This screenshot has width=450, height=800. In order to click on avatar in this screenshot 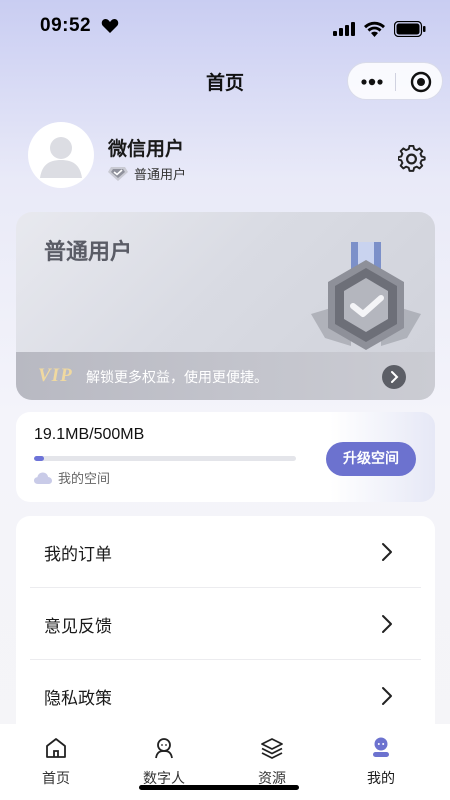, I will do `click(61, 155)`.